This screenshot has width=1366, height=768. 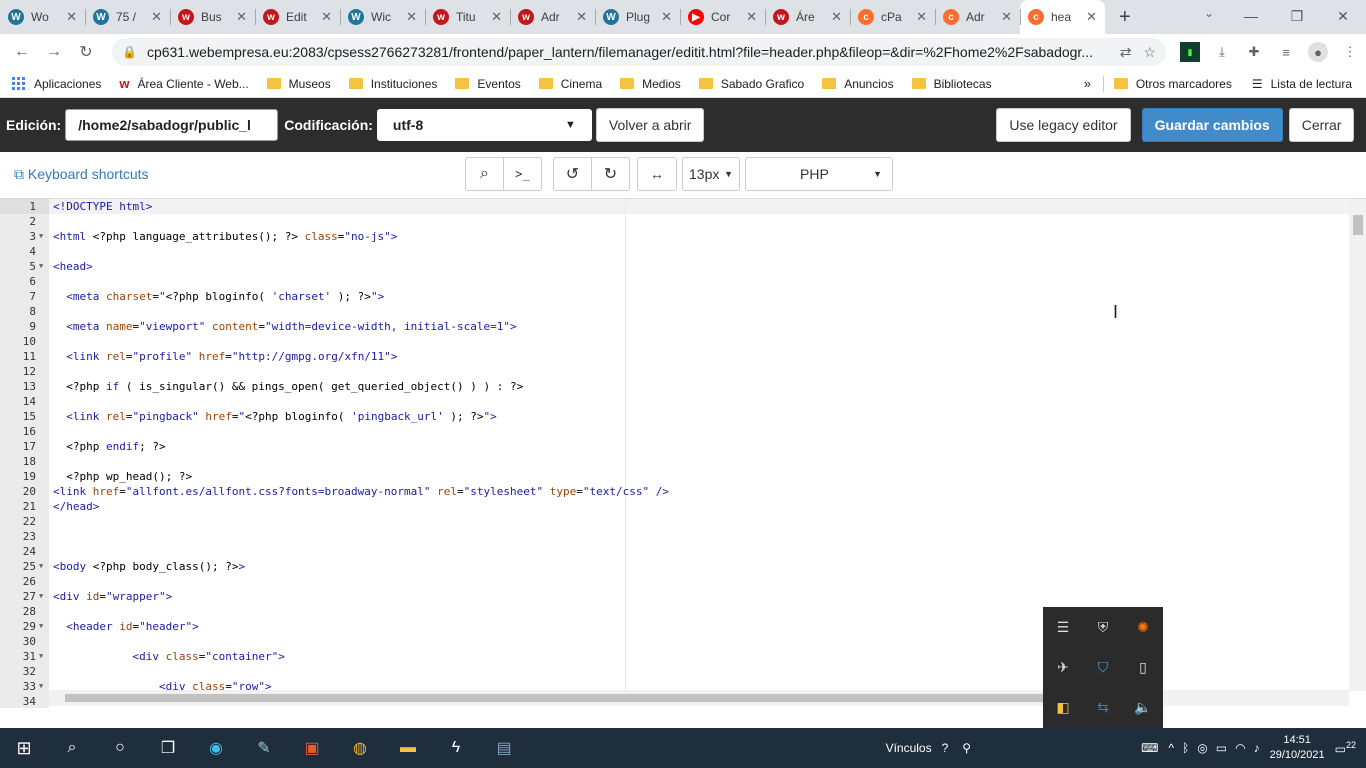 What do you see at coordinates (1125, 17) in the screenshot?
I see `new-tab-button: +` at bounding box center [1125, 17].